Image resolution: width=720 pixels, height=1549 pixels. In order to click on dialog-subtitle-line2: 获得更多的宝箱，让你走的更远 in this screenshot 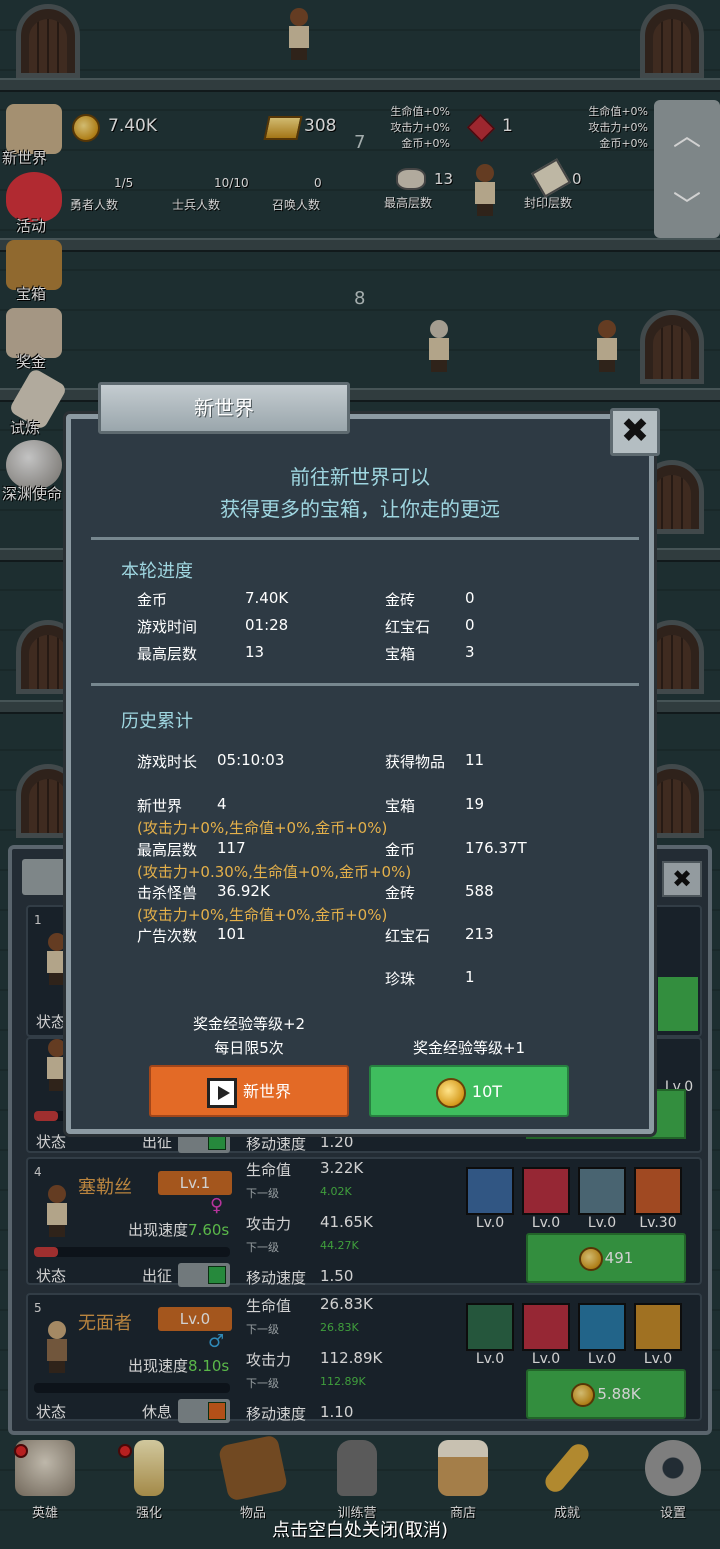, I will do `click(360, 509)`.